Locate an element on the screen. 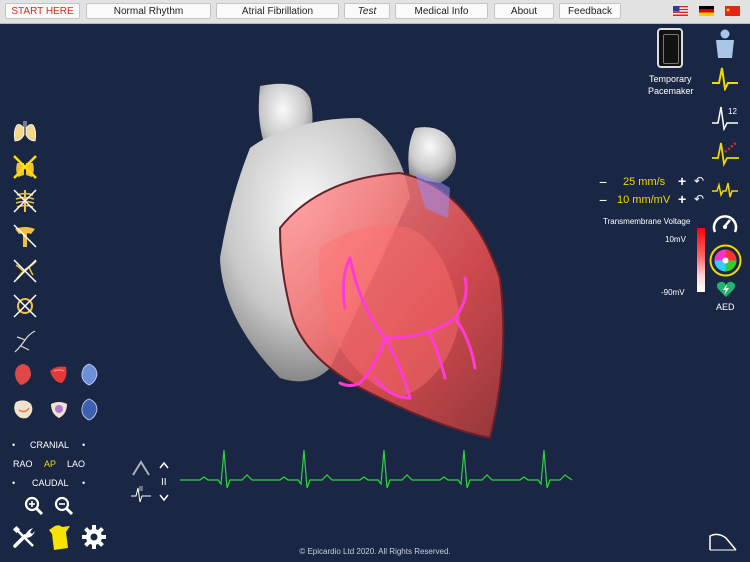 This screenshot has height=562, width=750. zoom-in-icon is located at coordinates (34, 506).